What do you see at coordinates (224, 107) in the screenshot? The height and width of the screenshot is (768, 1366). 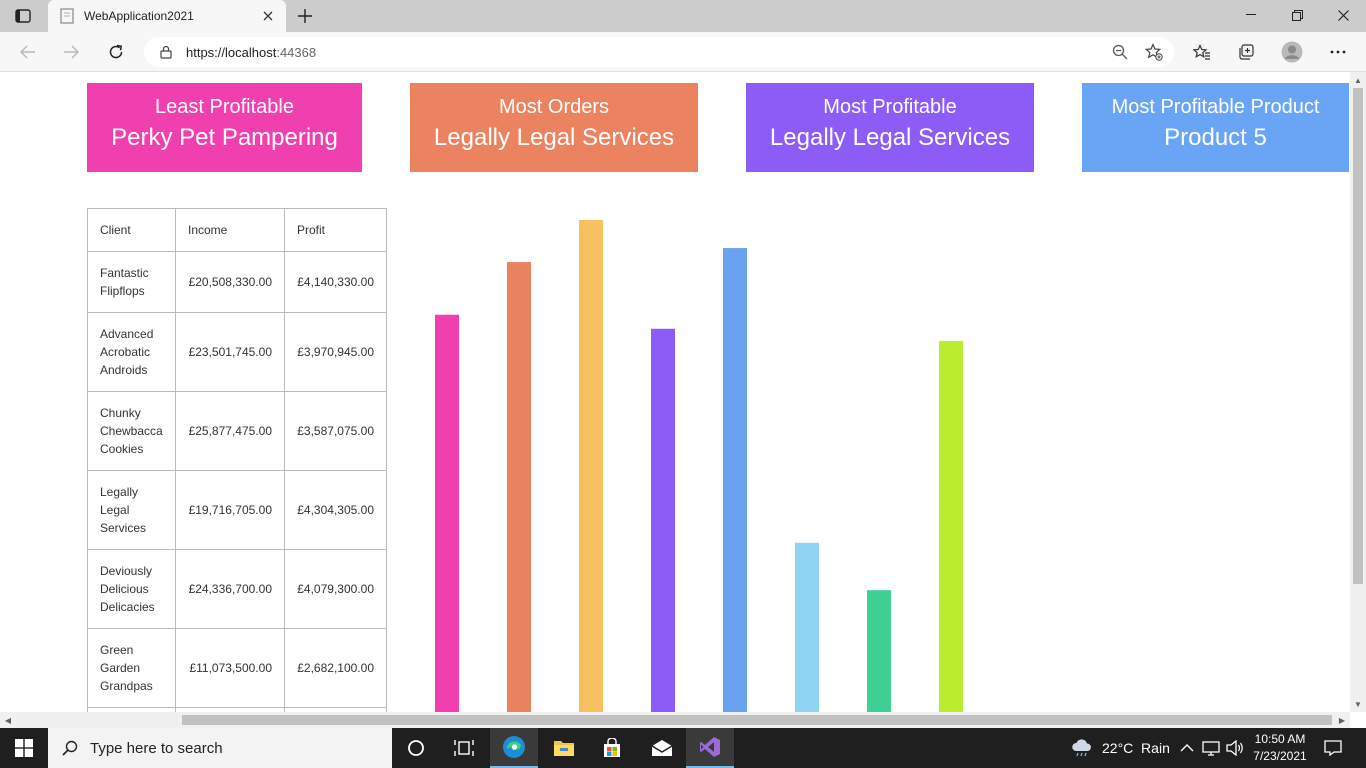 I see `card-label: Least Profitable` at bounding box center [224, 107].